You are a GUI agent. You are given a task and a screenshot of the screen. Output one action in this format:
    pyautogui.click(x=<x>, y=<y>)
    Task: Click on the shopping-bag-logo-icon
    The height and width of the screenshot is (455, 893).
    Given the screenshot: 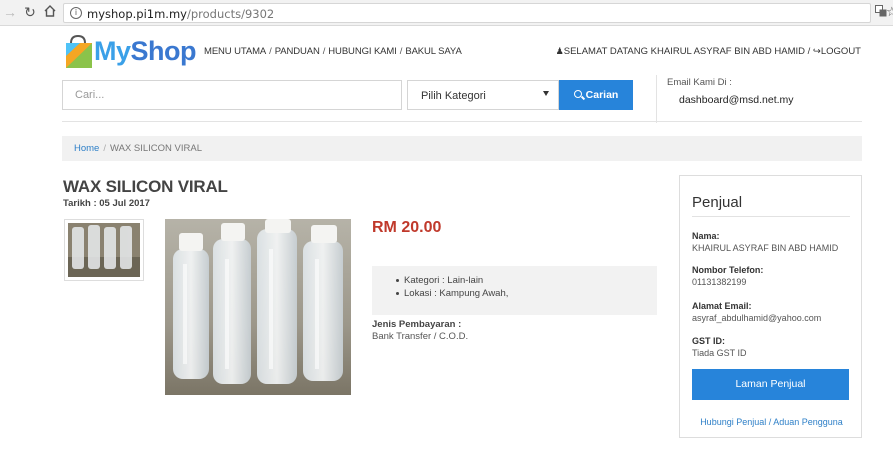 What is the action you would take?
    pyautogui.click(x=79, y=51)
    